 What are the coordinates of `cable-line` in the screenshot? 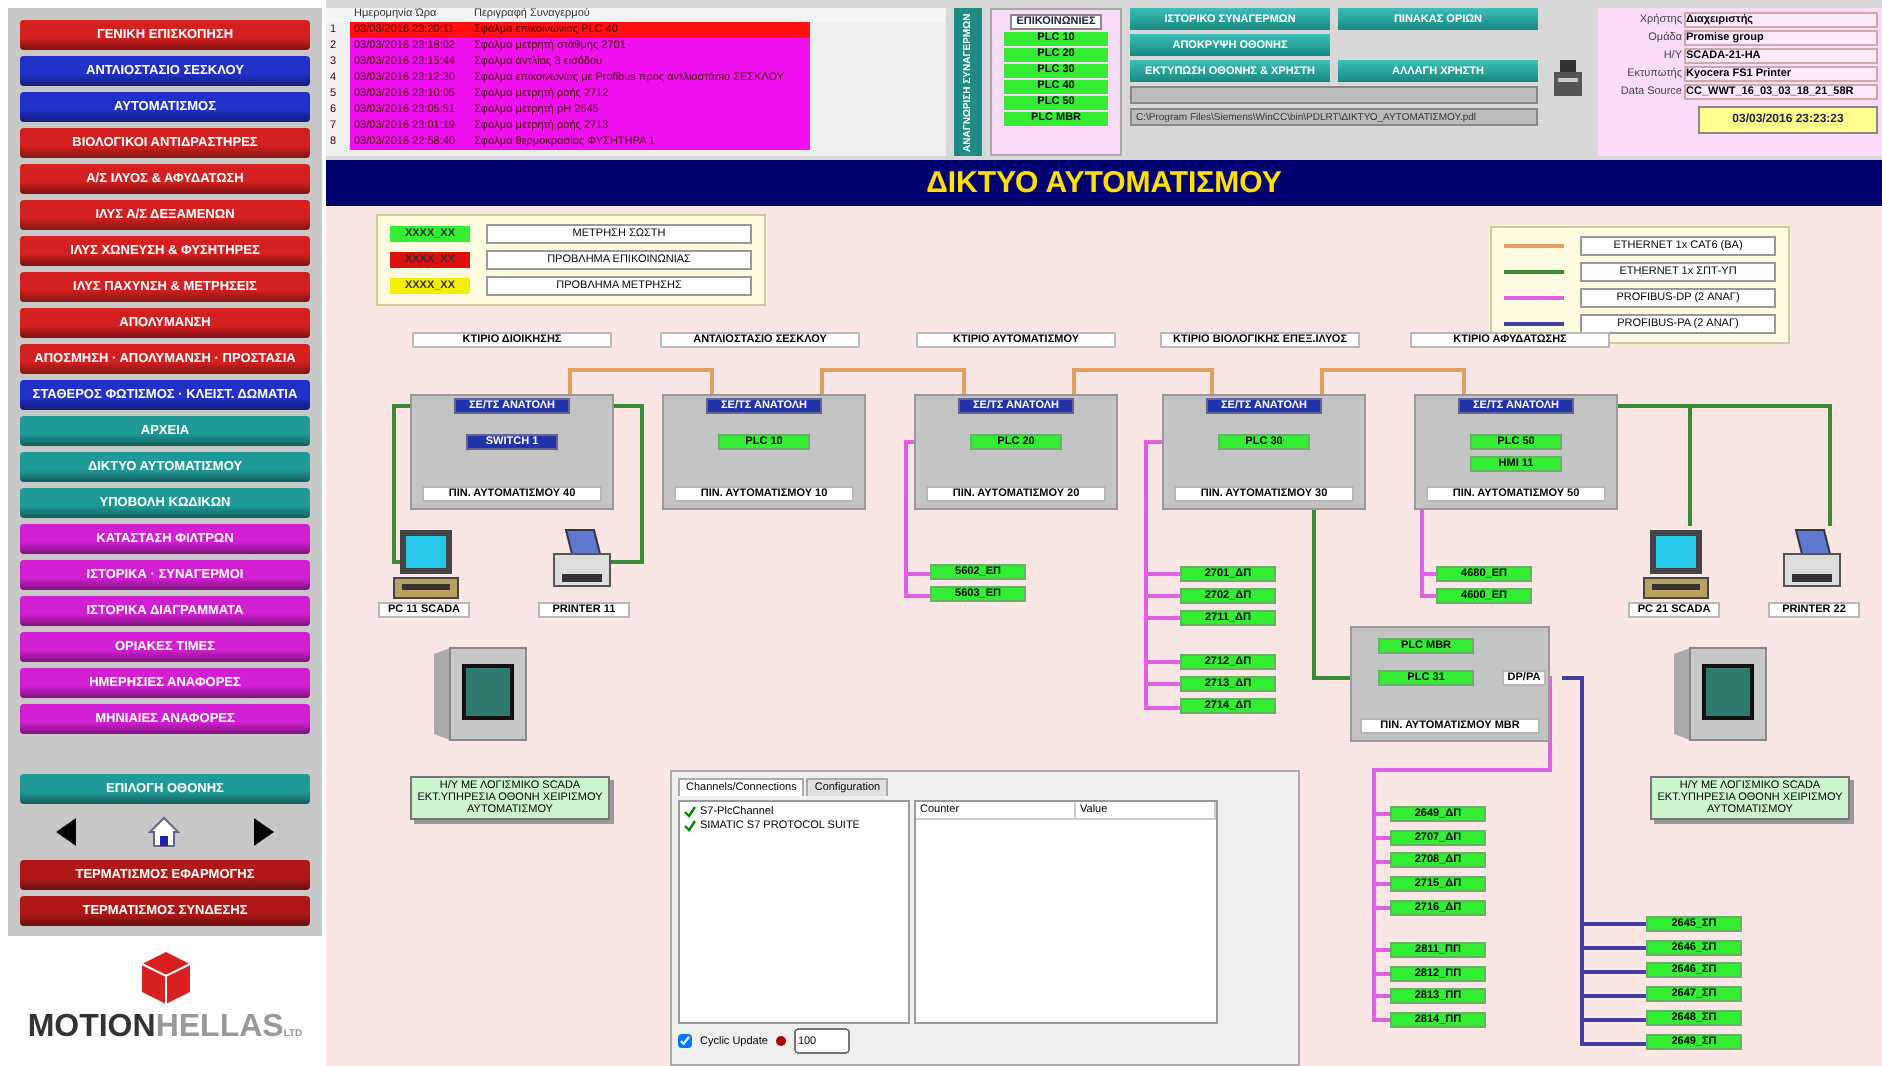 It's located at (1761, 465).